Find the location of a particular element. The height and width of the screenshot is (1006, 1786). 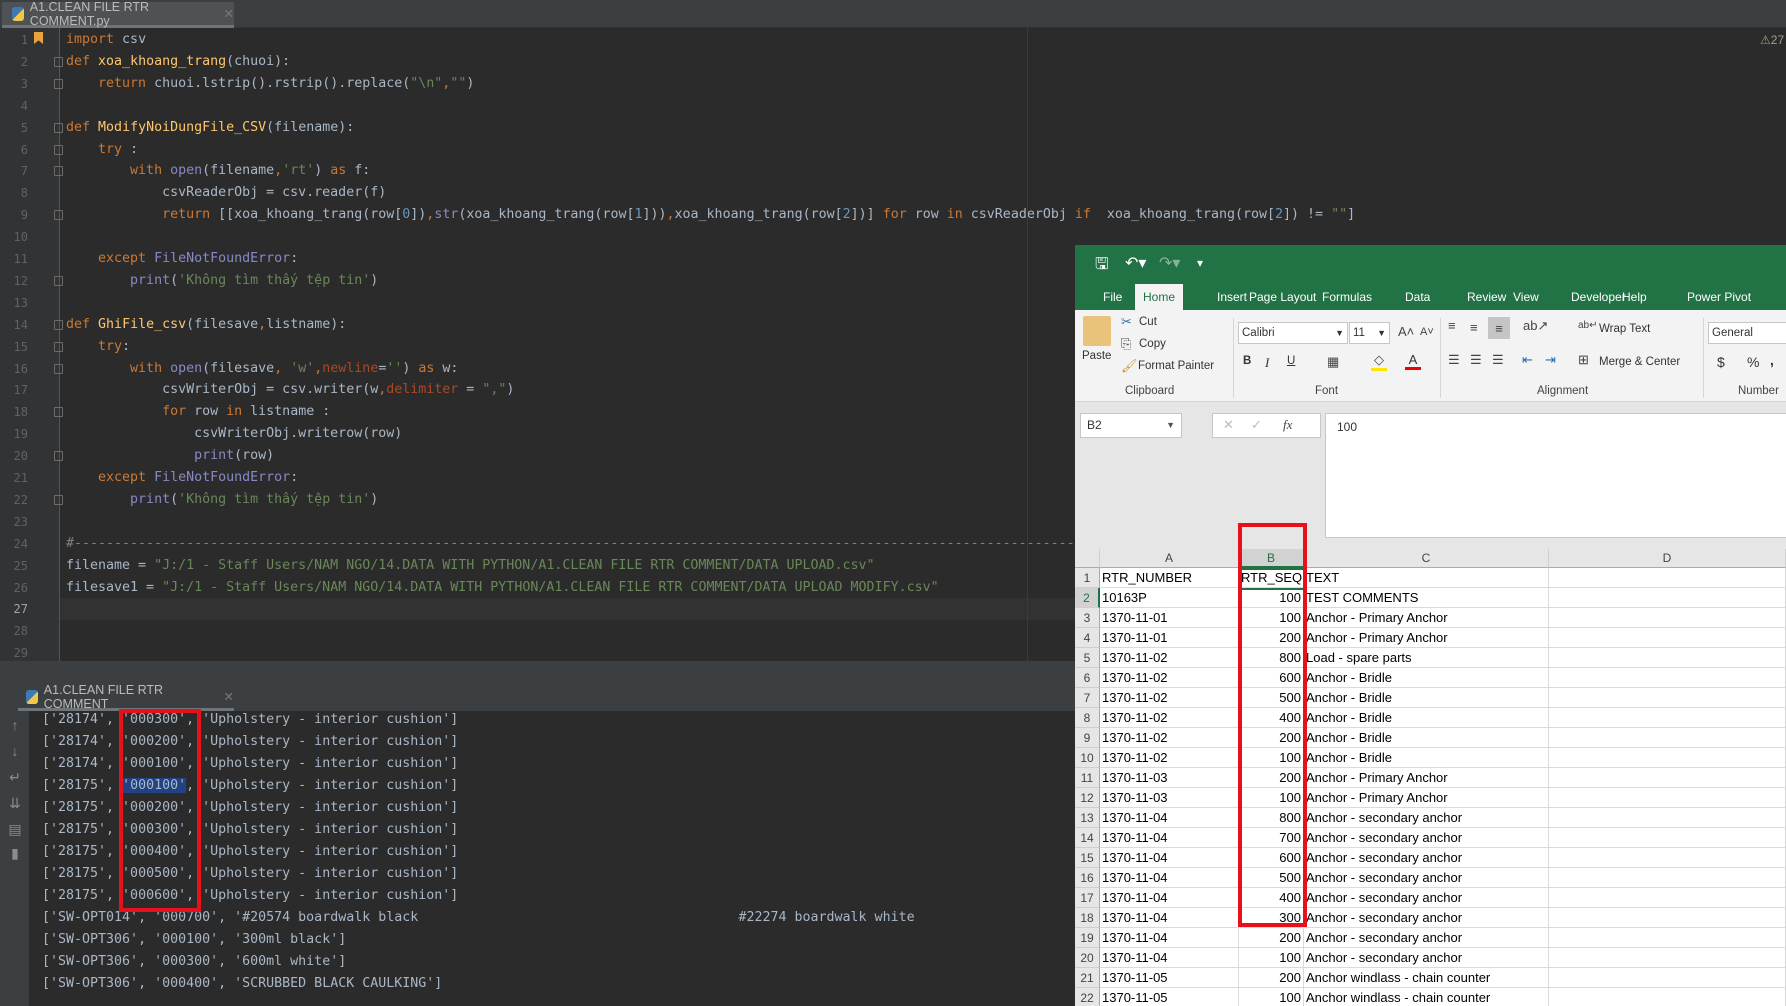

cell-a12: 1370-11-03 is located at coordinates (1169, 798).